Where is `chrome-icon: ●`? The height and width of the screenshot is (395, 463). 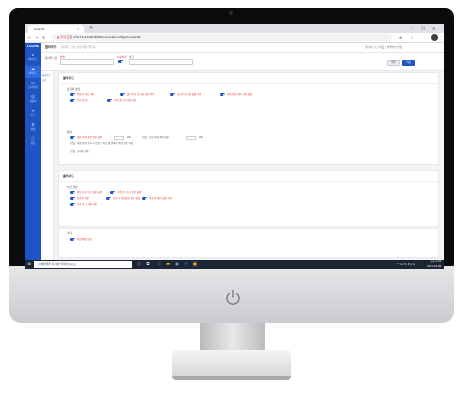
chrome-icon: ● is located at coordinates (195, 264).